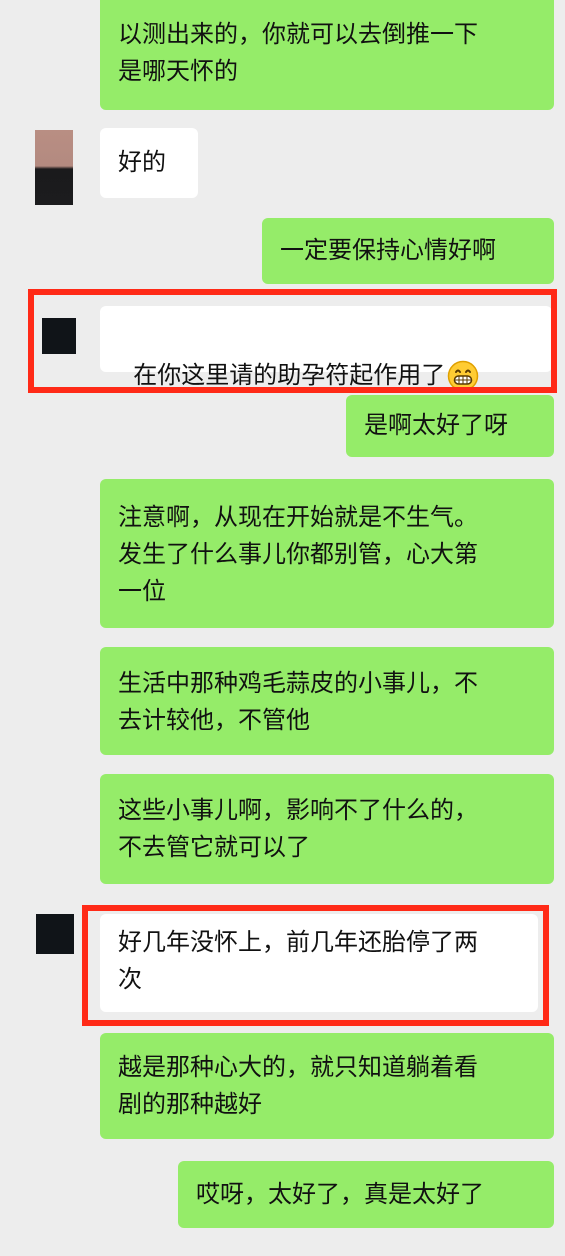  I want to click on chat-message-outgoing: 注意啊，从现在开始就是不生气。 发生了什么事儿你都别管，心大第 一位, so click(327, 553).